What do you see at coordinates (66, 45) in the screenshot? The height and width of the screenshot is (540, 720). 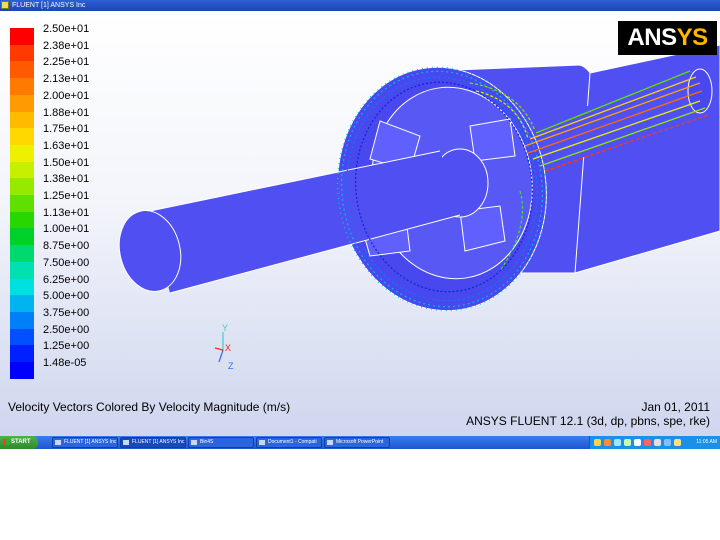 I see `legend-level-label: 2.38e+01` at bounding box center [66, 45].